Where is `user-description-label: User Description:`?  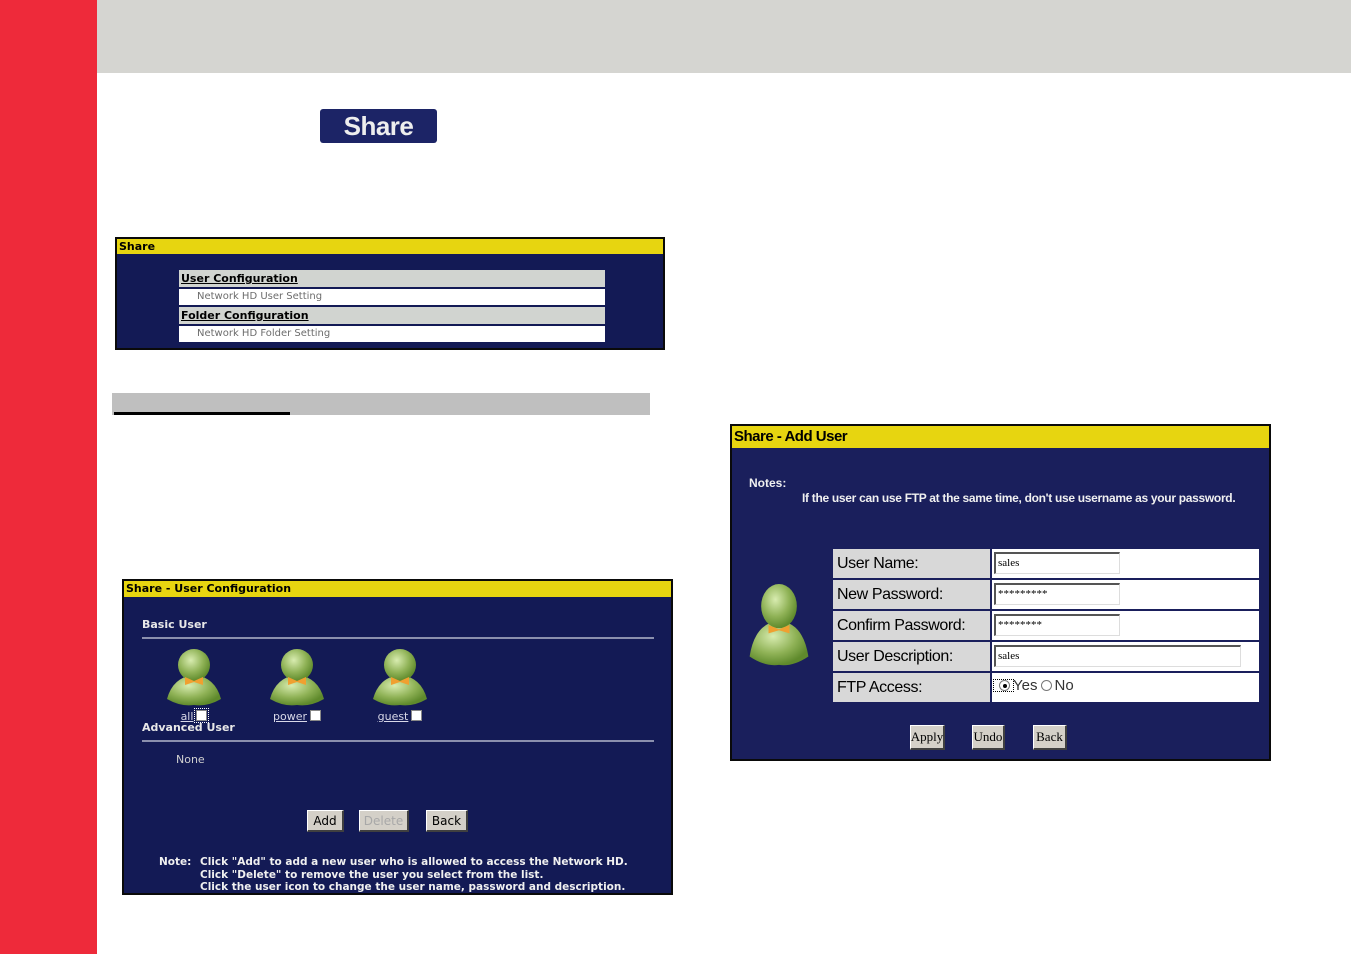
user-description-label: User Description: is located at coordinates (911, 656).